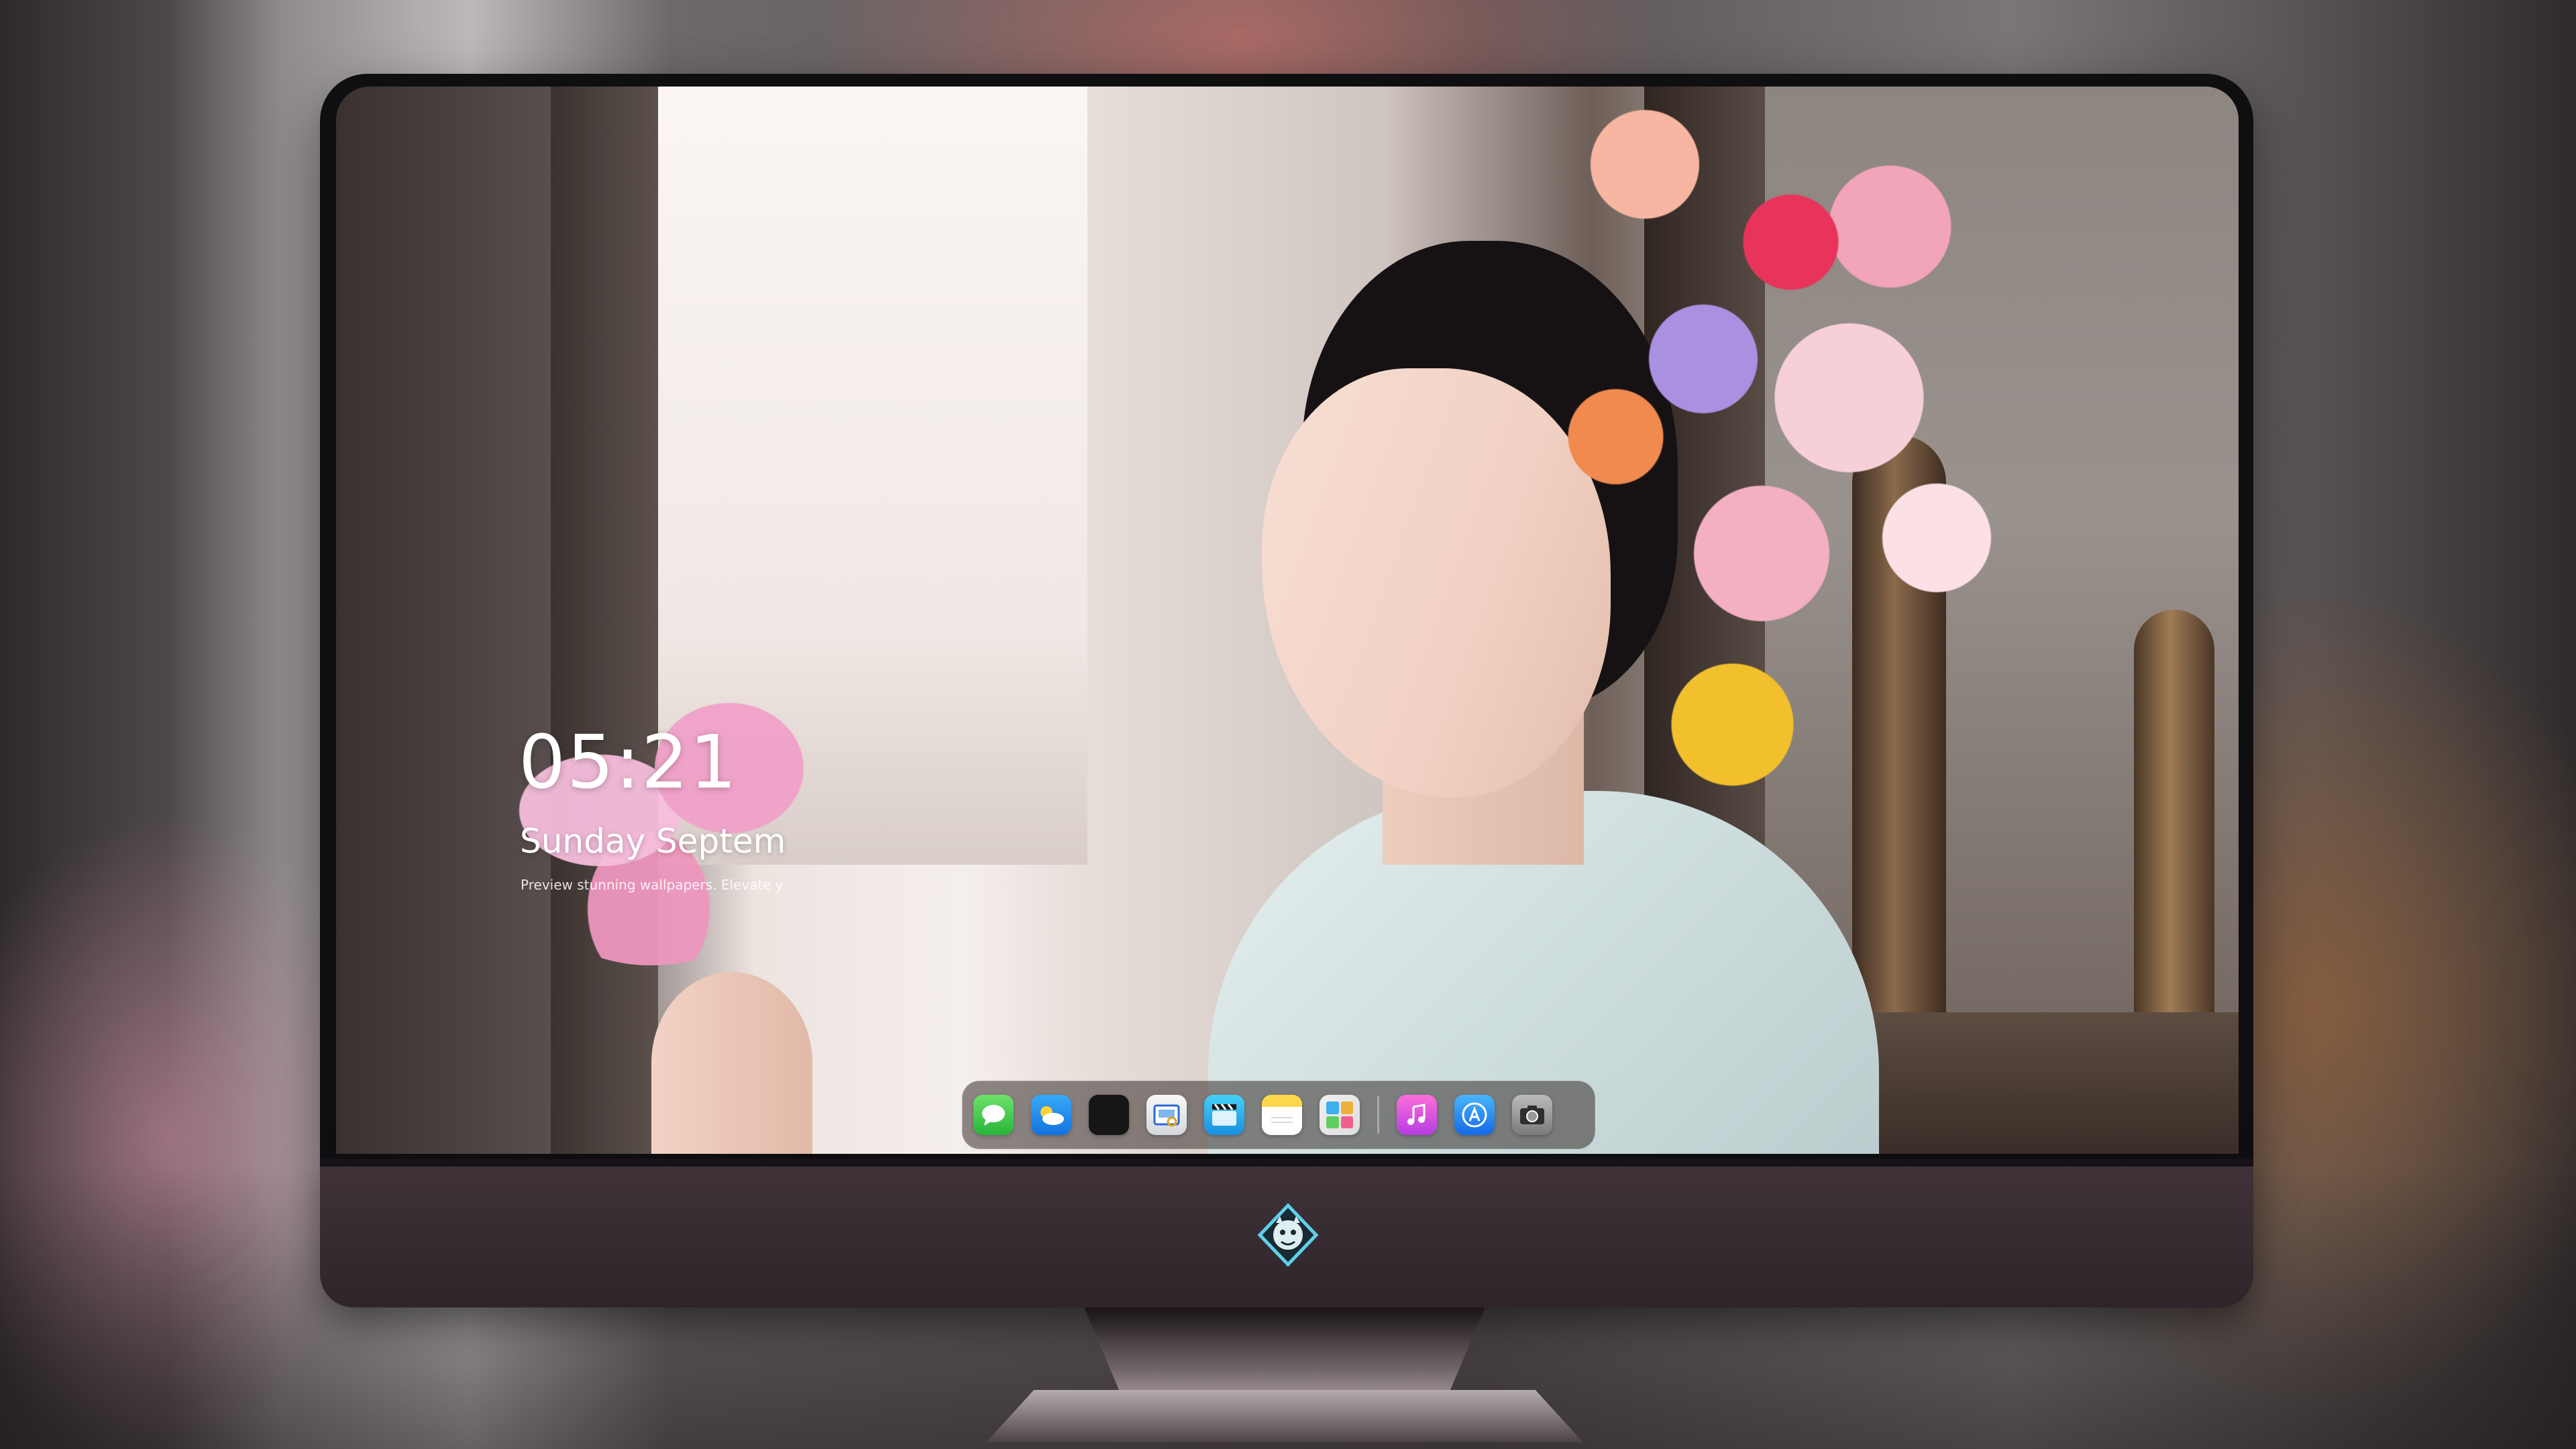 This screenshot has width=2576, height=1449. I want to click on clips-icon, so click(1224, 1115).